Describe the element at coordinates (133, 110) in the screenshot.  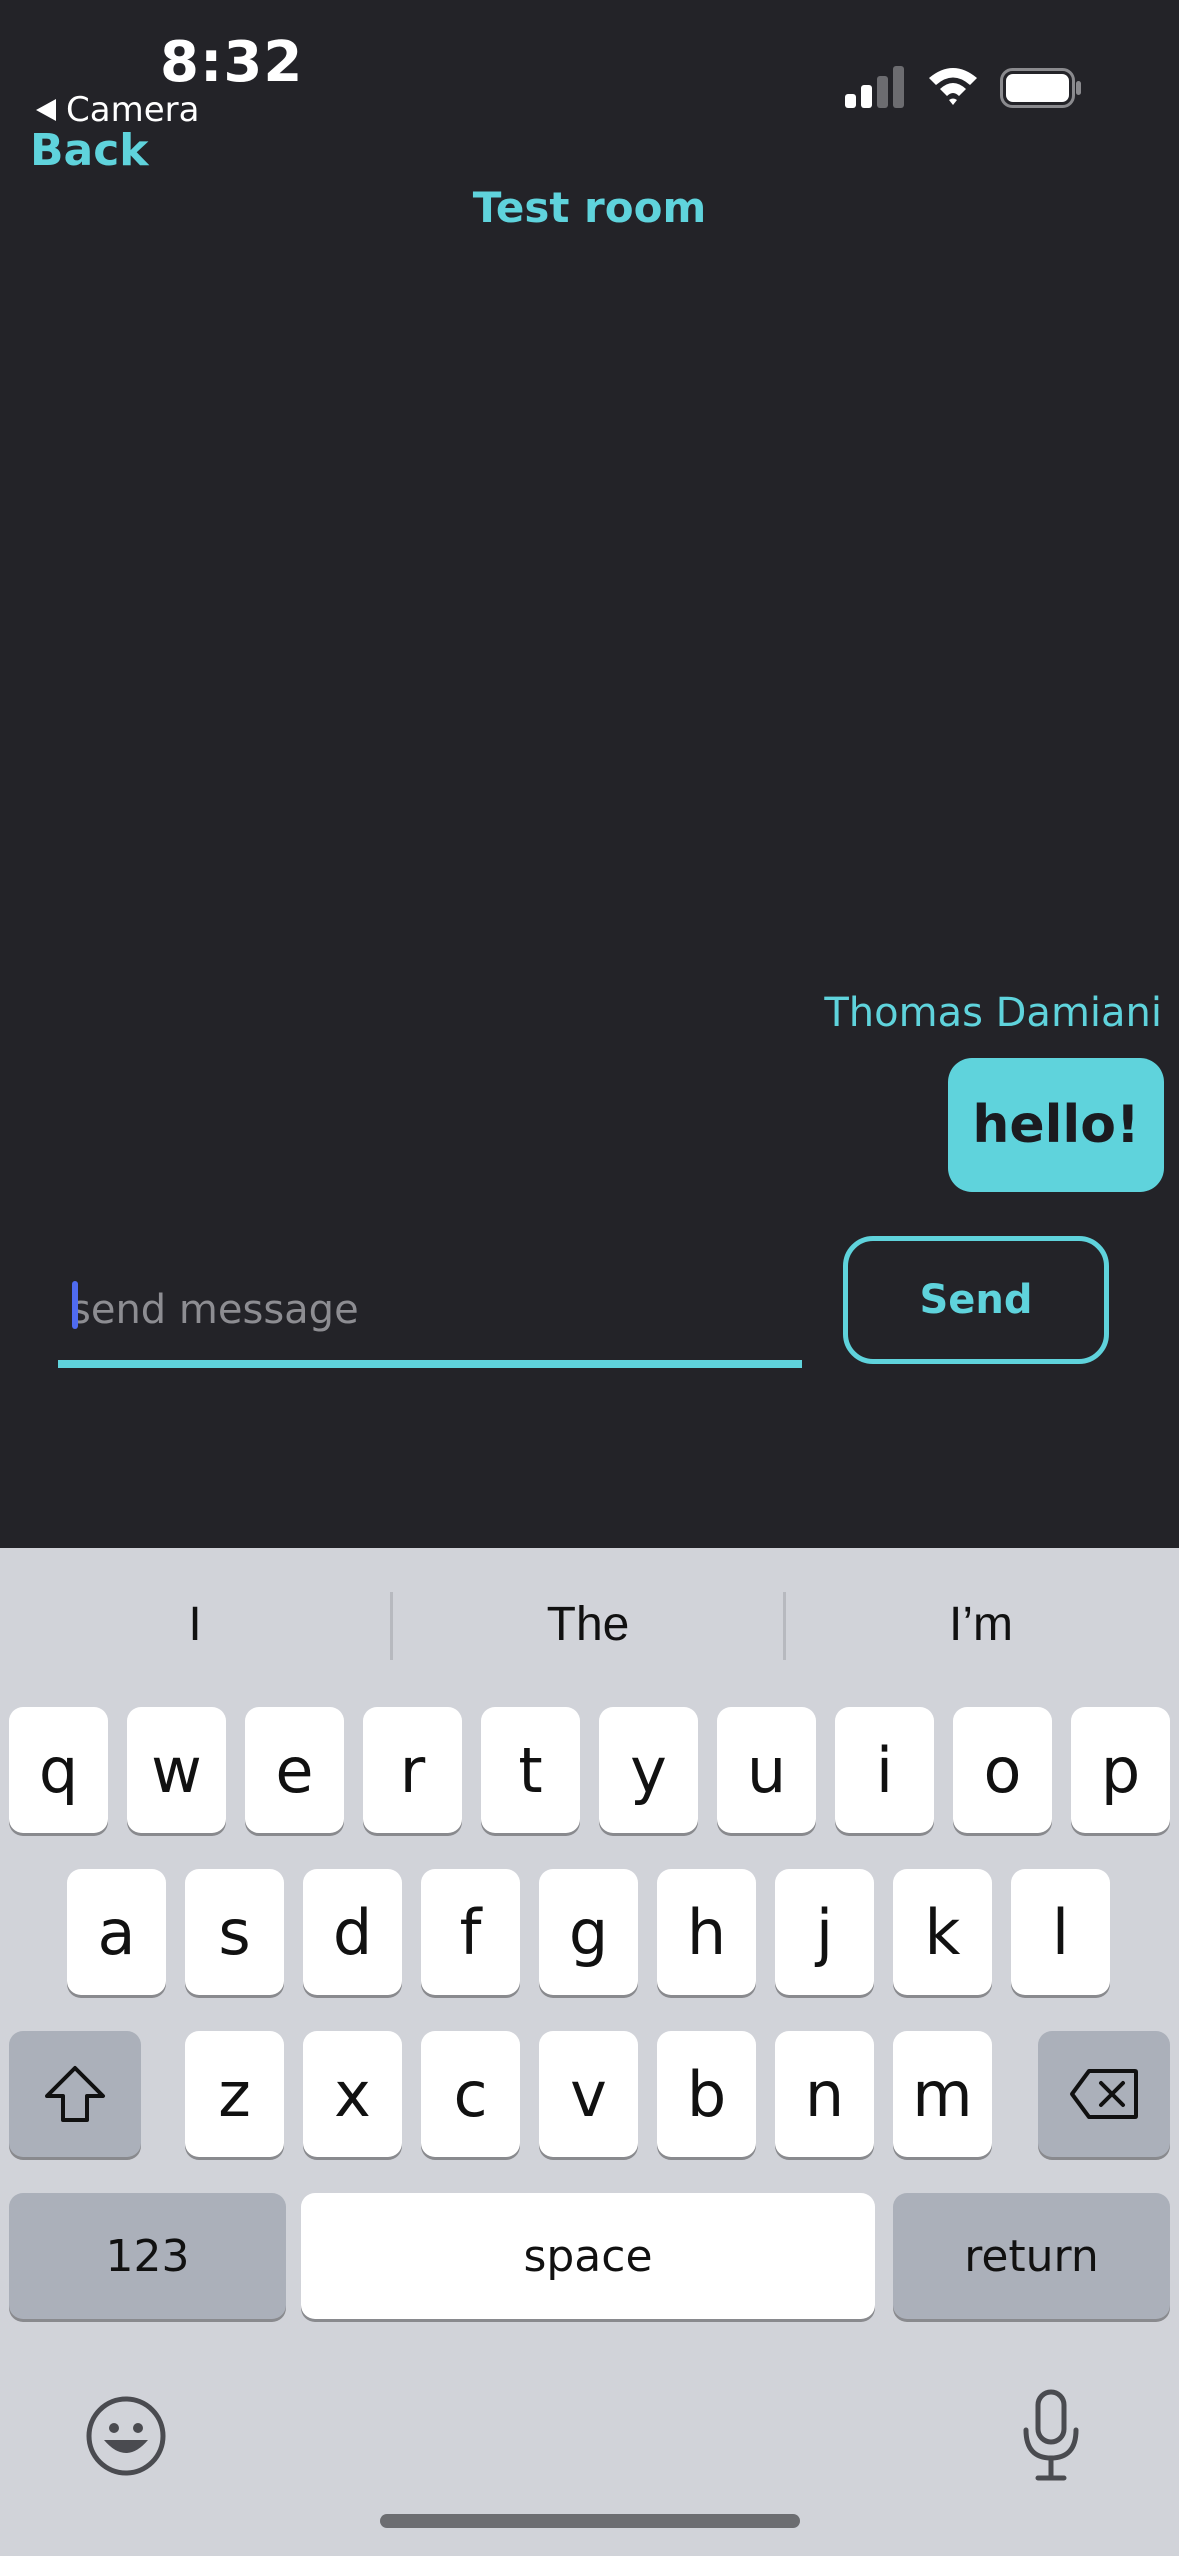
I see `back-app-label: Camera` at that location.